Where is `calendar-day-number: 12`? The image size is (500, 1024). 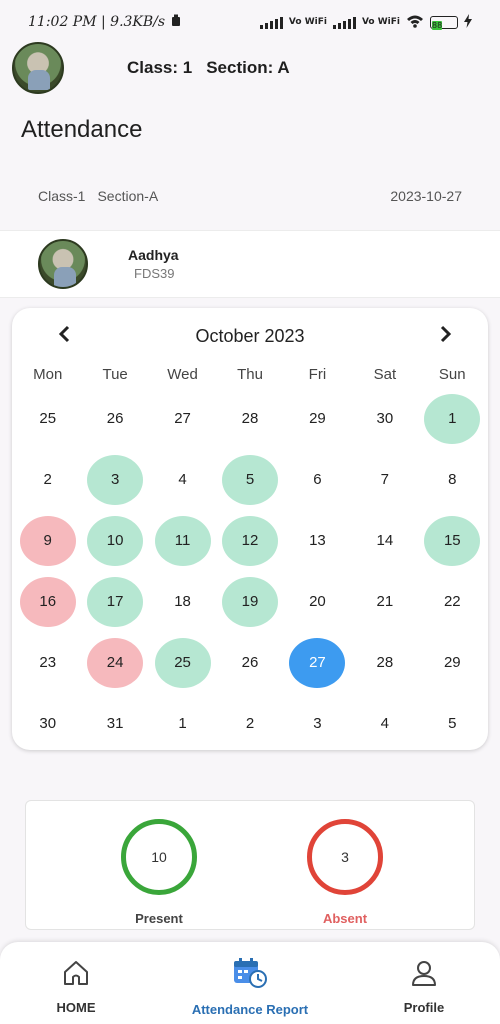 calendar-day-number: 12 is located at coordinates (249, 540).